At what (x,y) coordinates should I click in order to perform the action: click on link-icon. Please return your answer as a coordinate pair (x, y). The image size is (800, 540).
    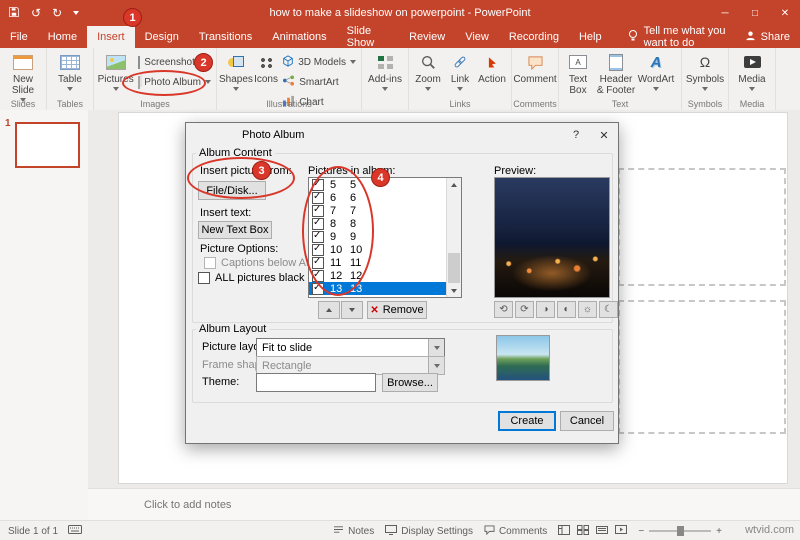
    Looking at the image, I should click on (460, 62).